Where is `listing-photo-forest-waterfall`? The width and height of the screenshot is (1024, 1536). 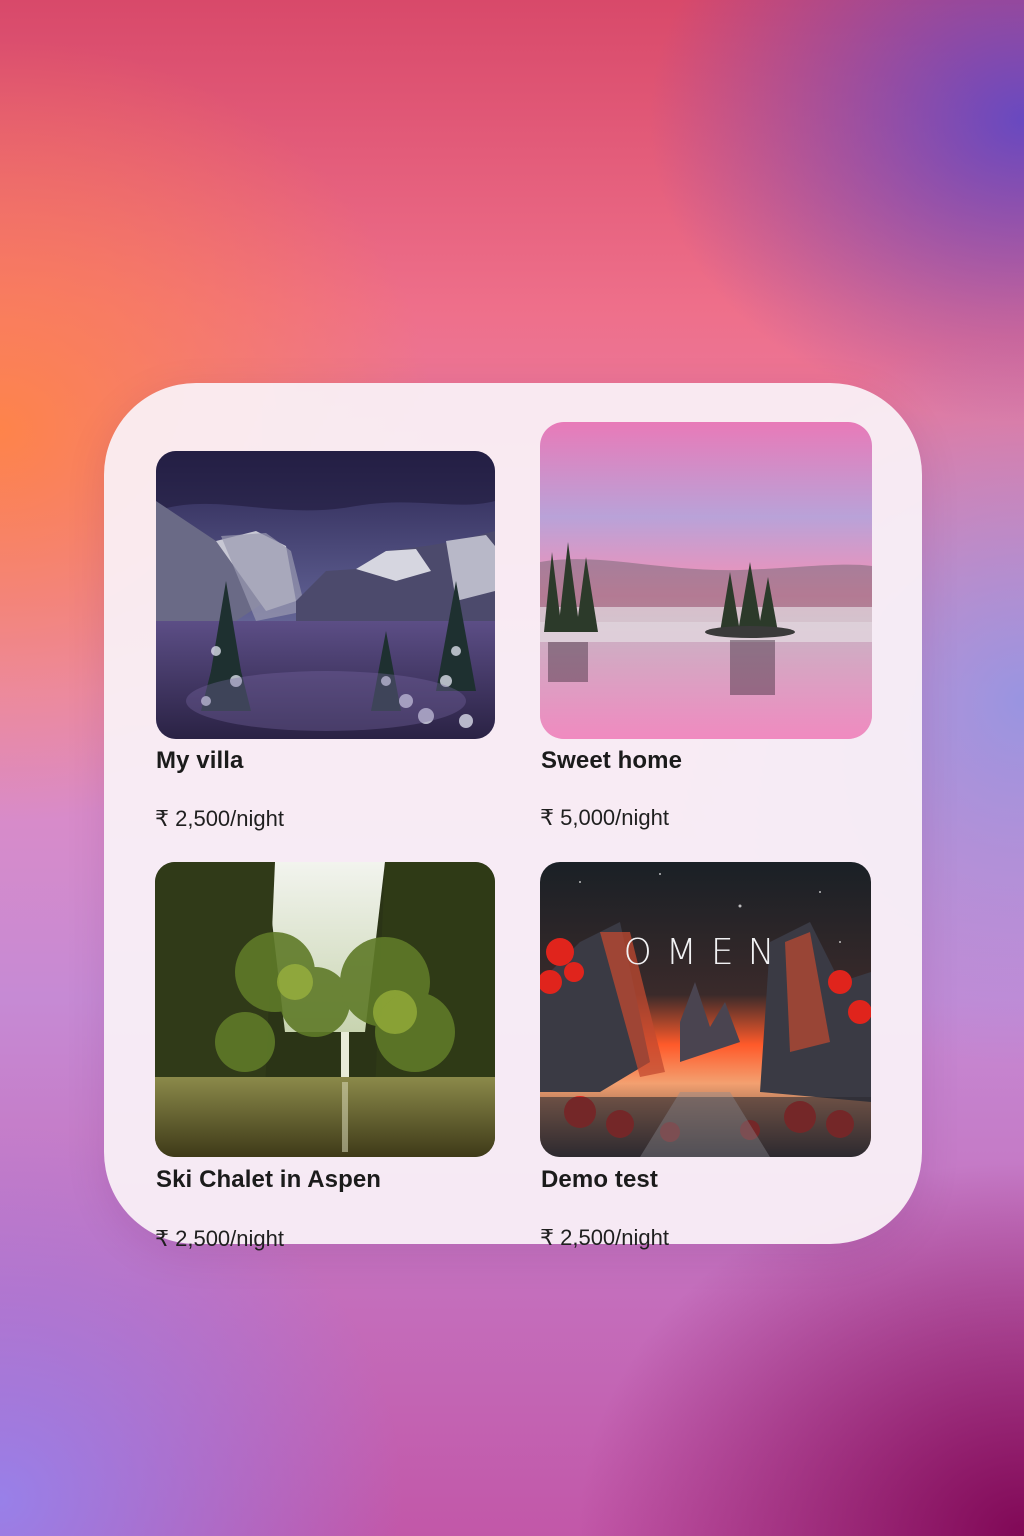 listing-photo-forest-waterfall is located at coordinates (325, 1009).